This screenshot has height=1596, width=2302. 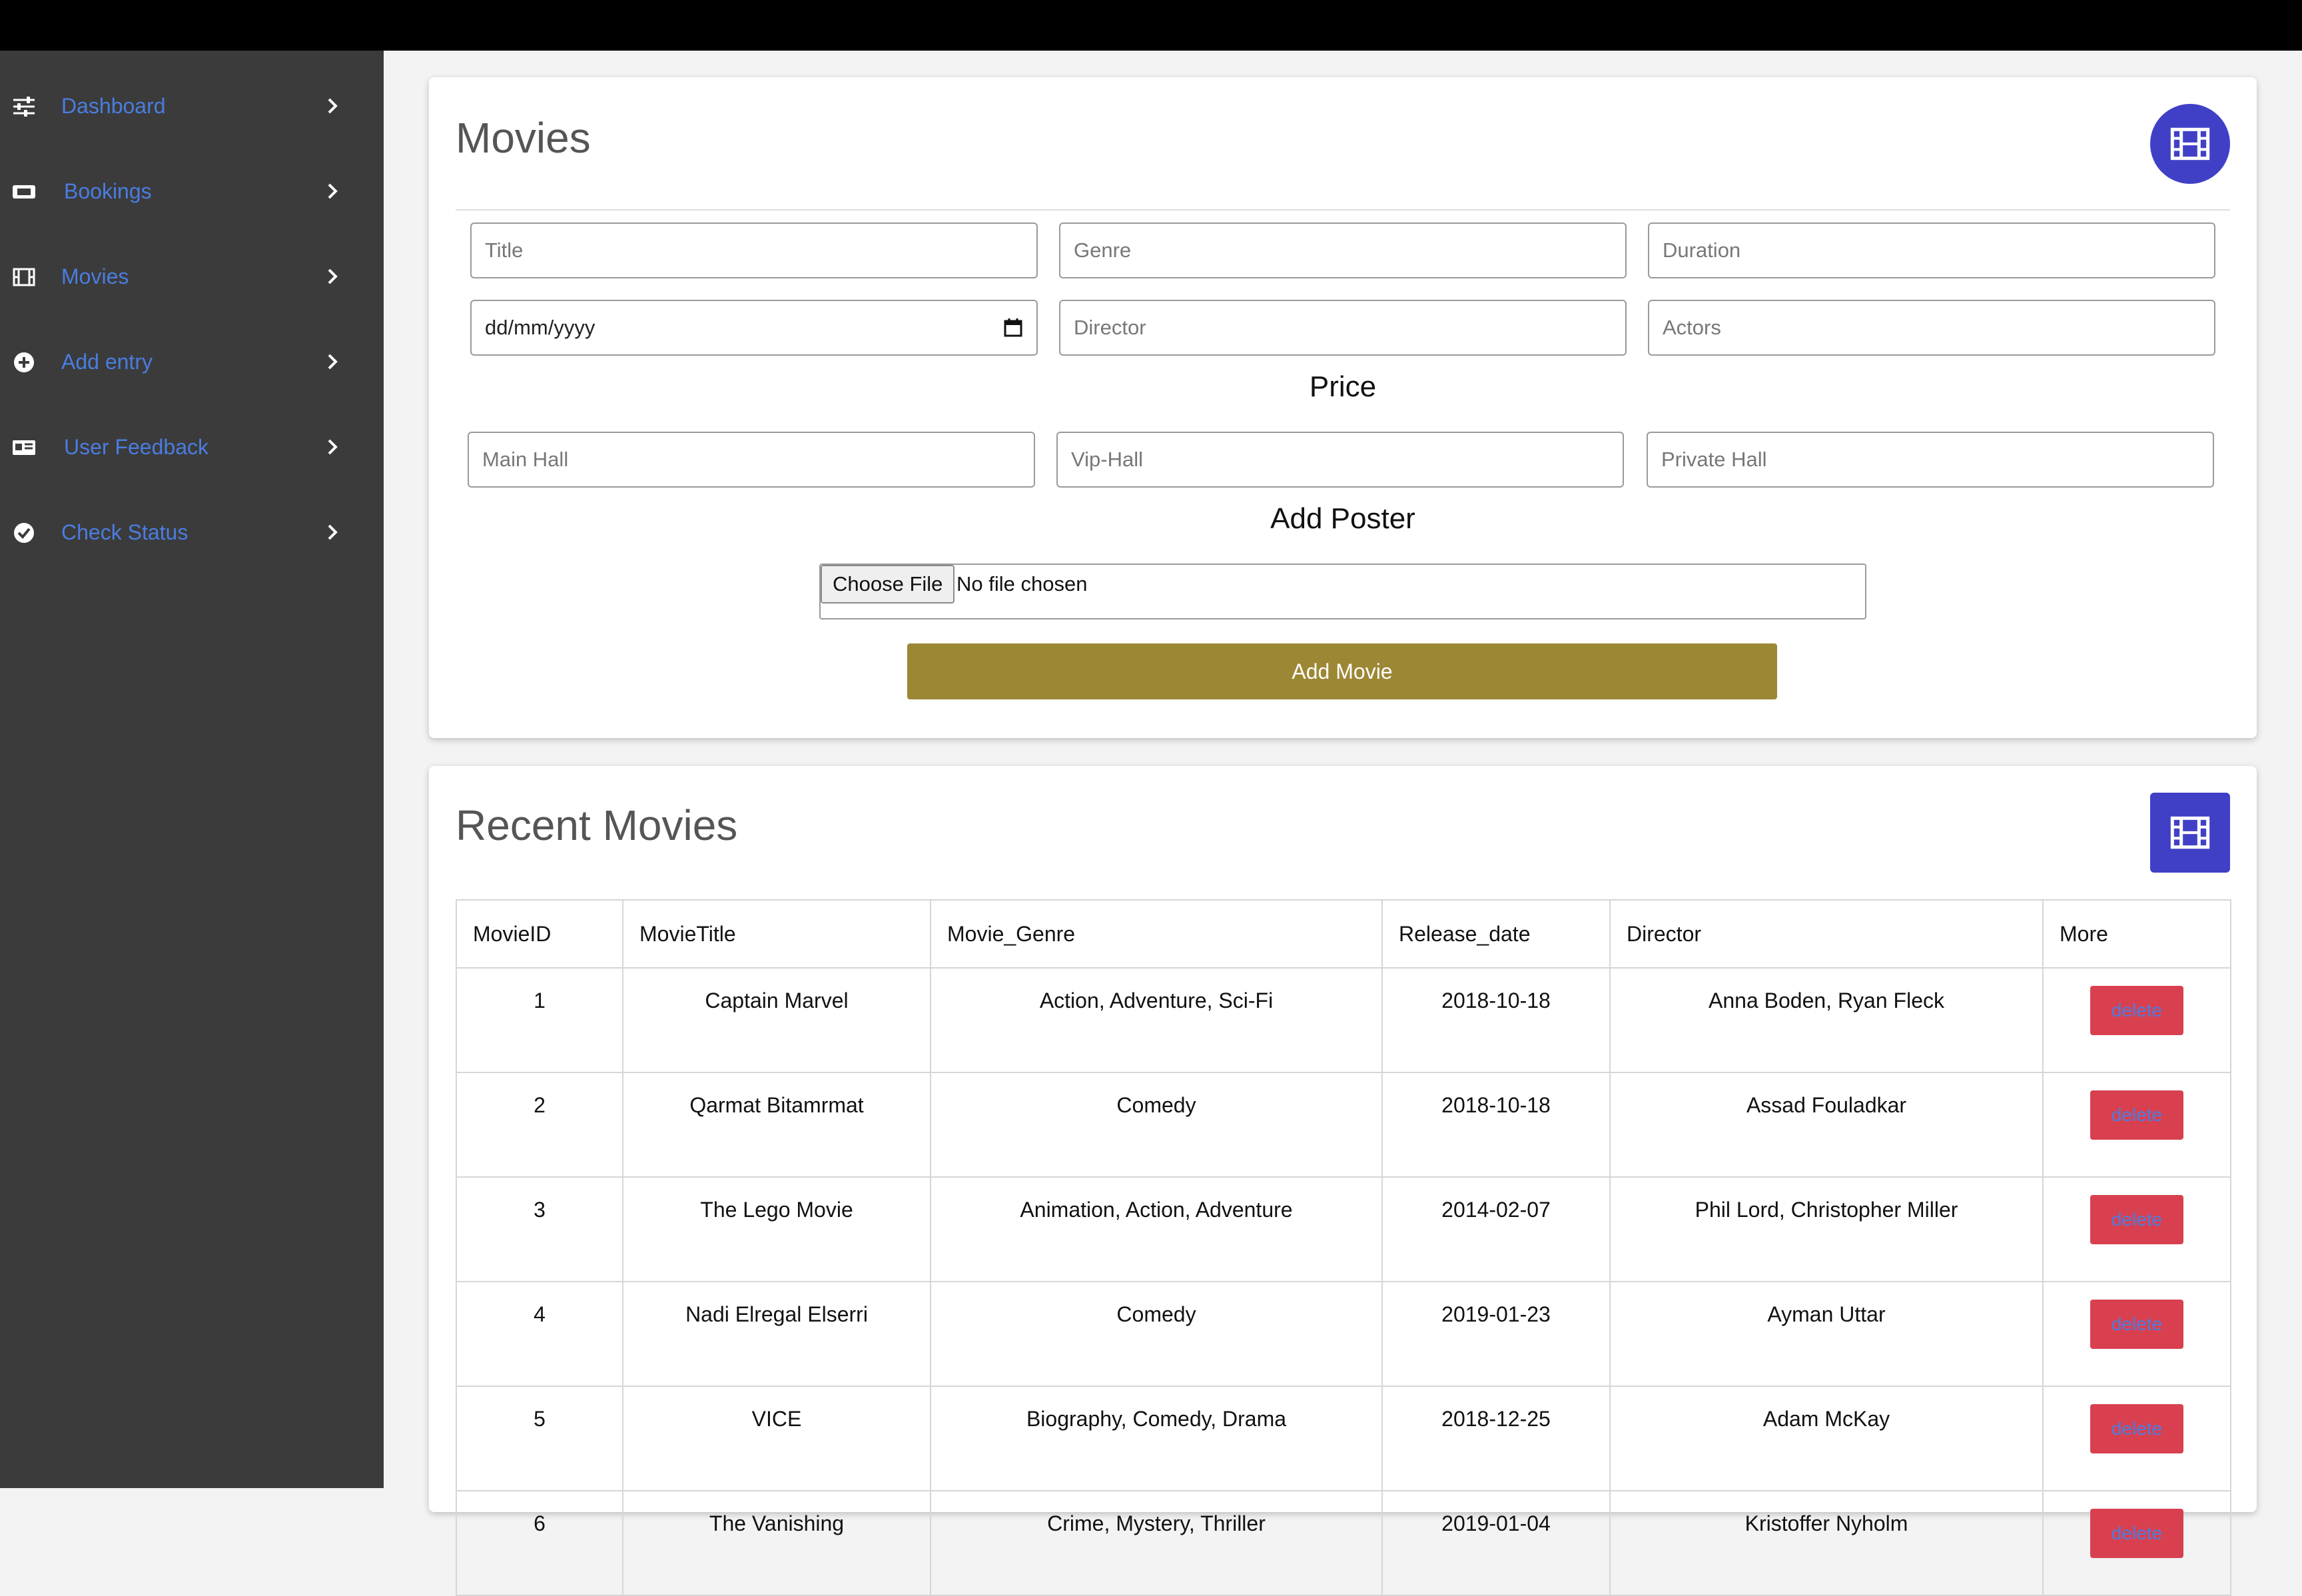 I want to click on add-movie-button: Add Movie, so click(x=1342, y=671).